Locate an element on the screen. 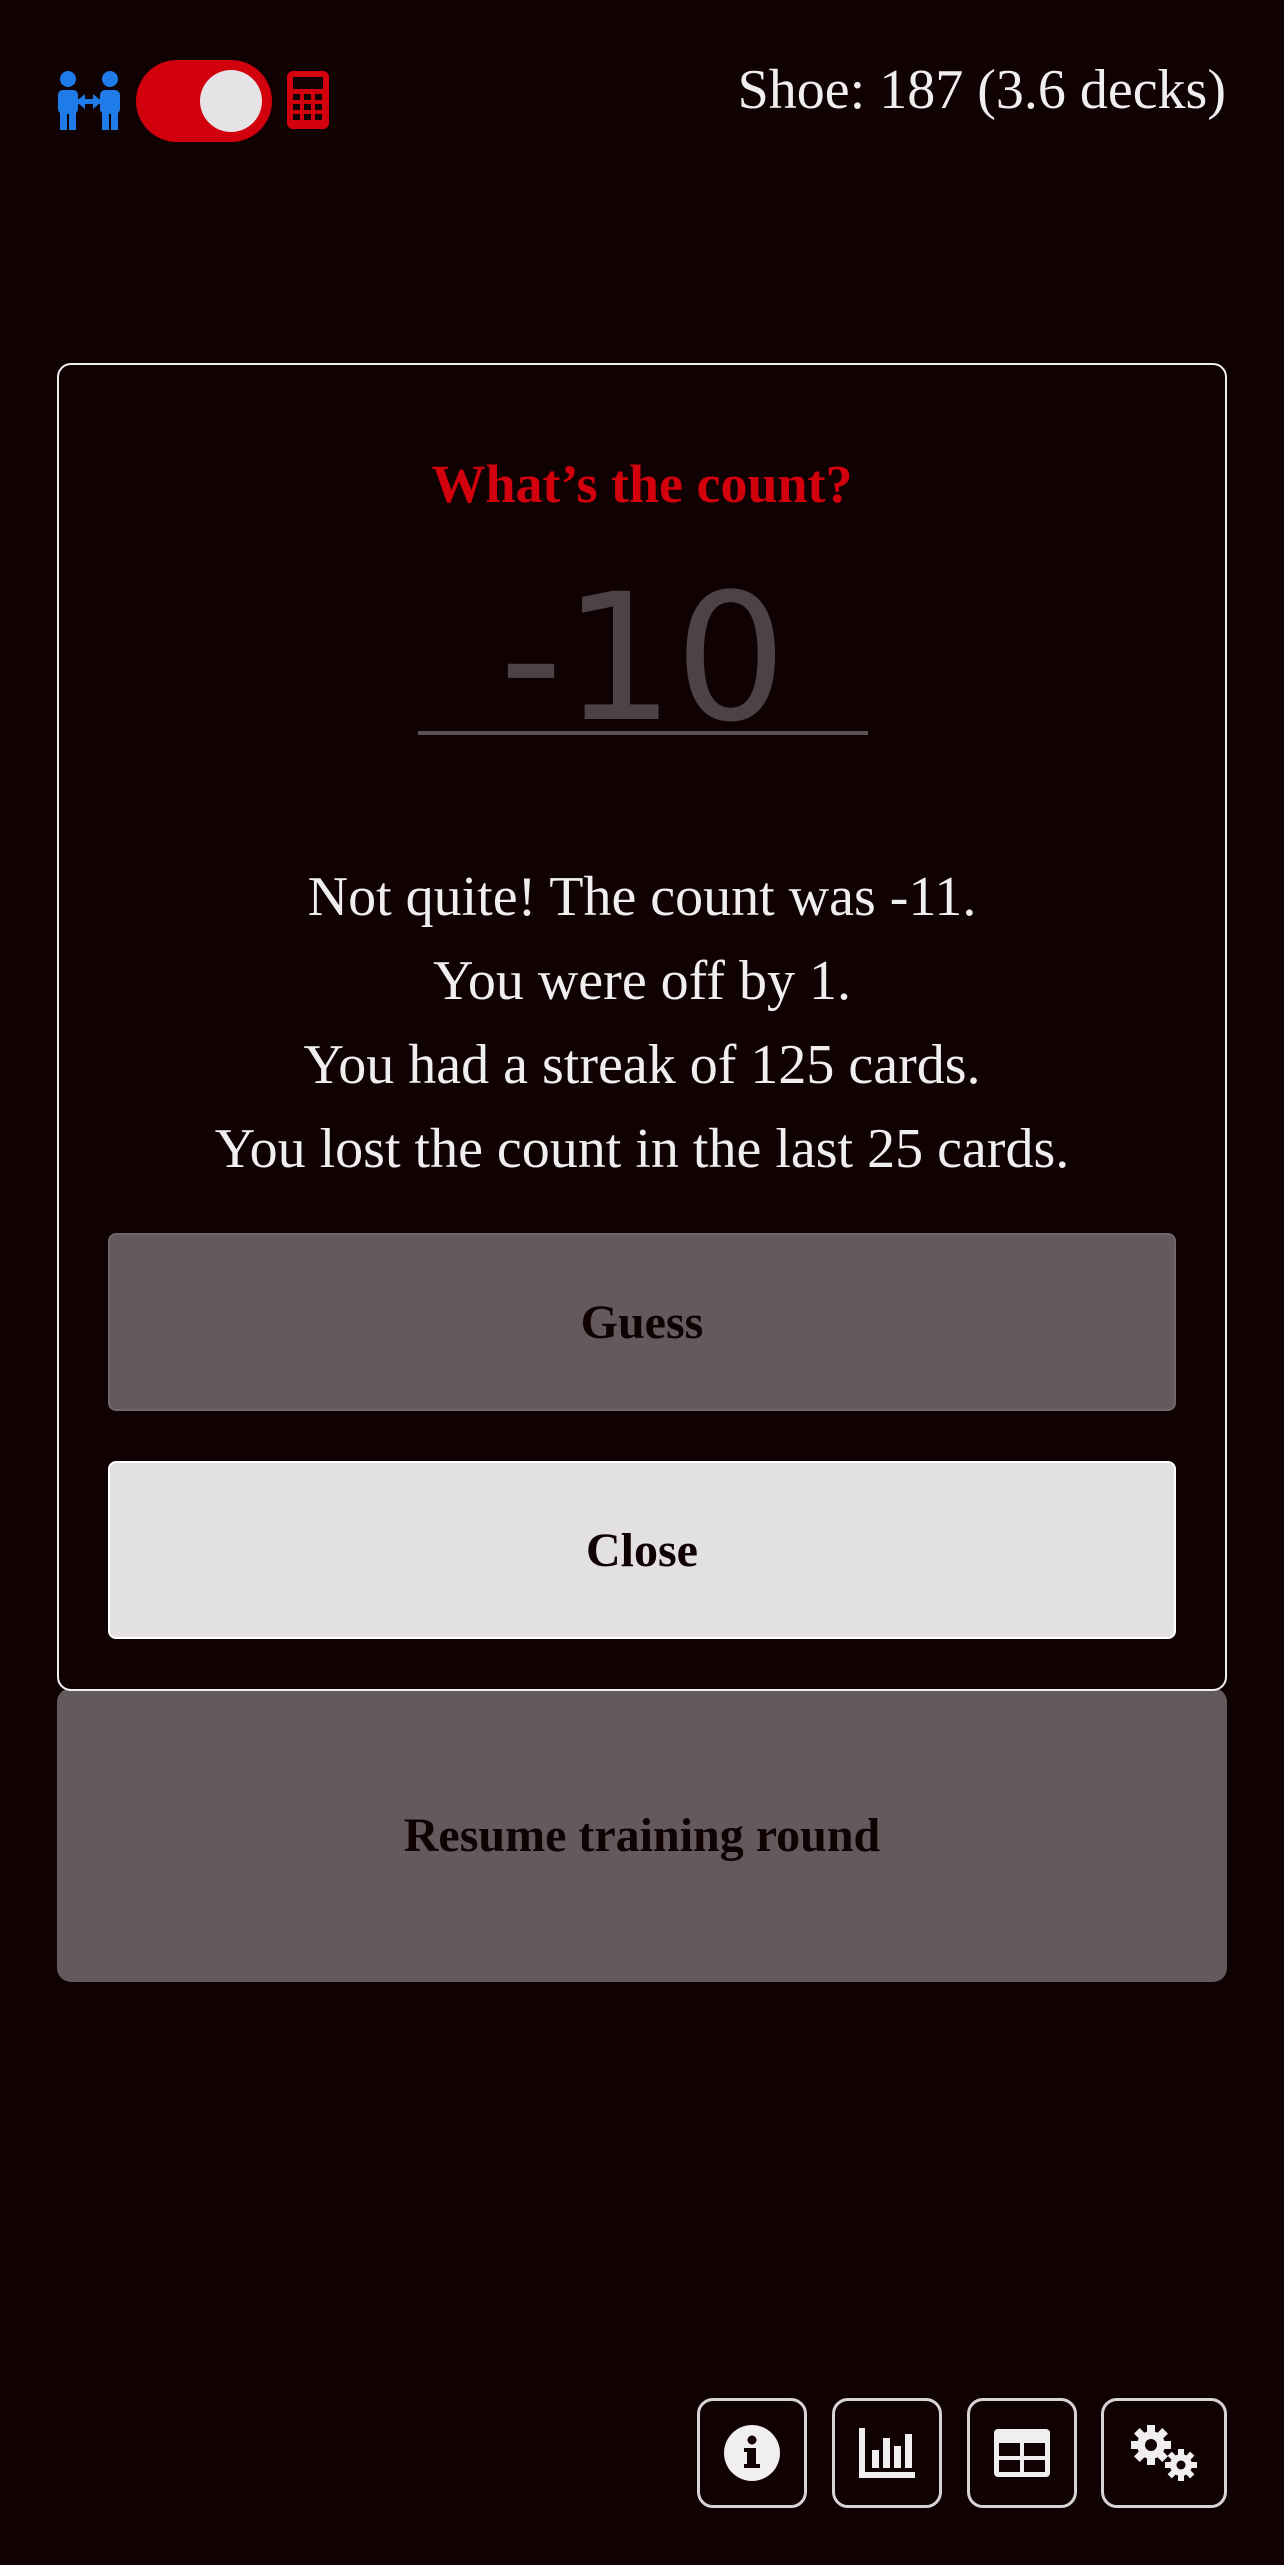 The width and height of the screenshot is (1284, 2565). close-button: Close is located at coordinates (642, 1550).